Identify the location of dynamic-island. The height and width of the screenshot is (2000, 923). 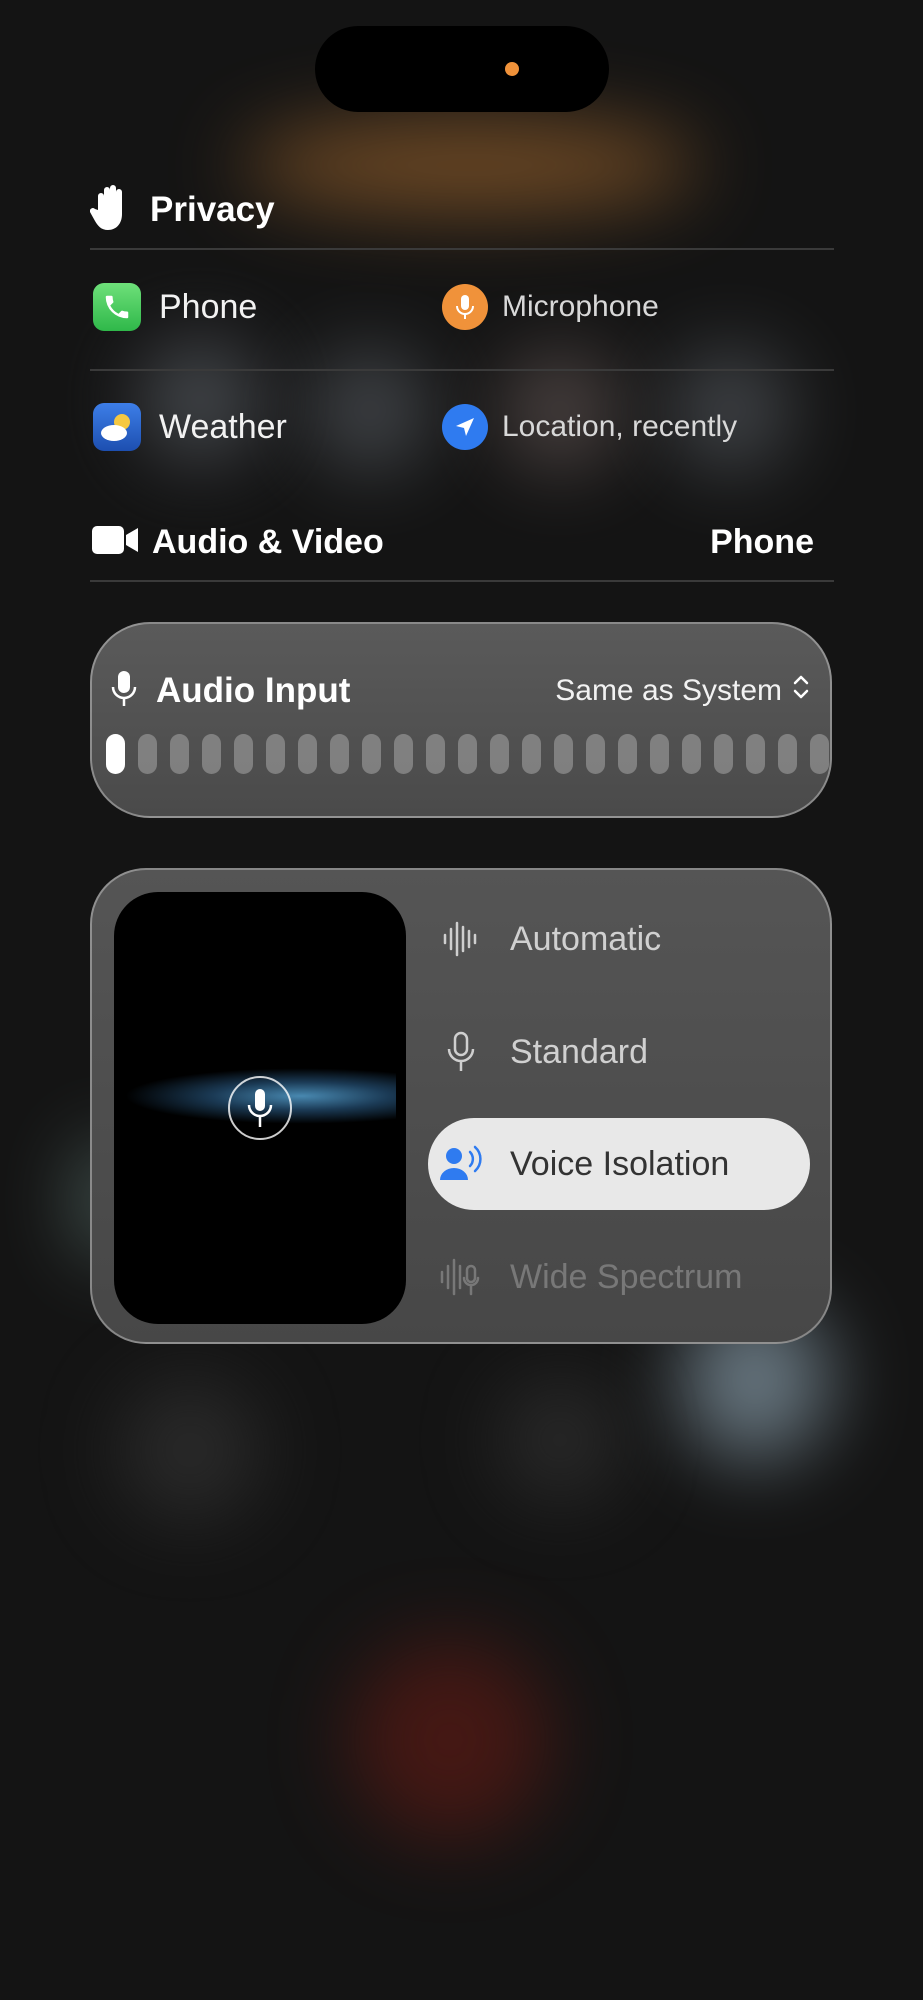
(462, 69).